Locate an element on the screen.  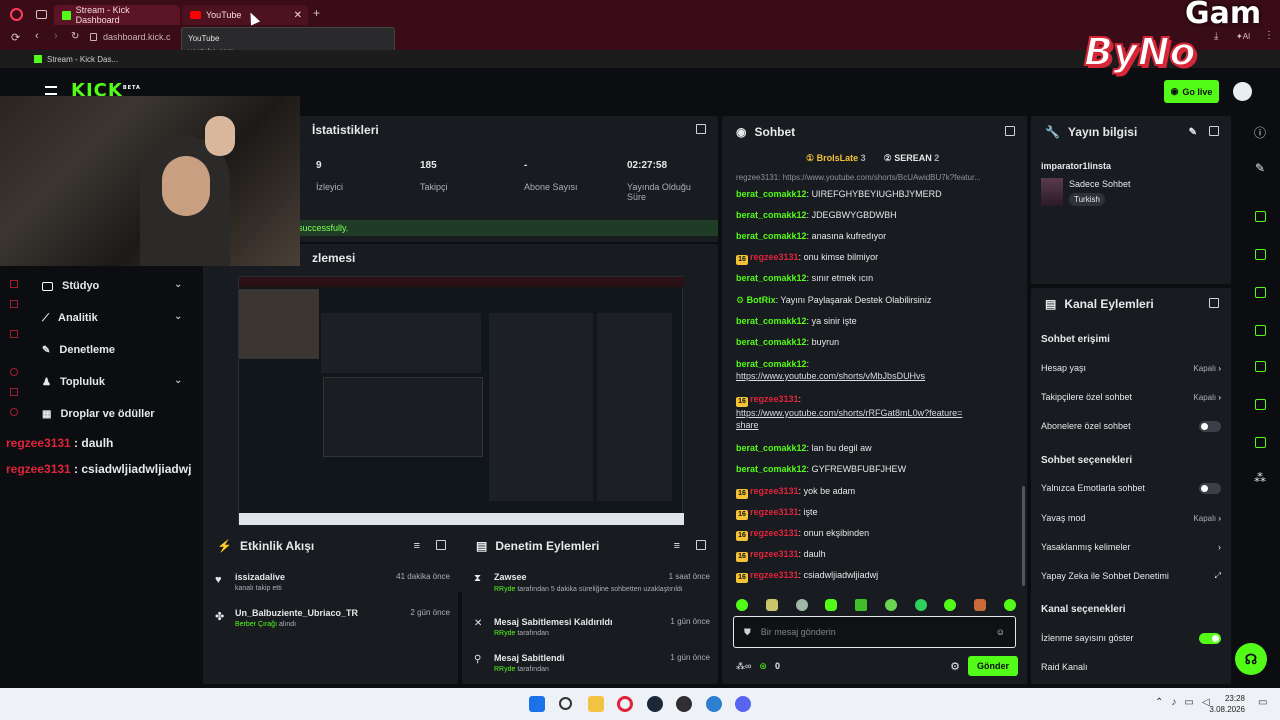
tab-youtube: YouTube ✕ is located at coordinates (245, 15).